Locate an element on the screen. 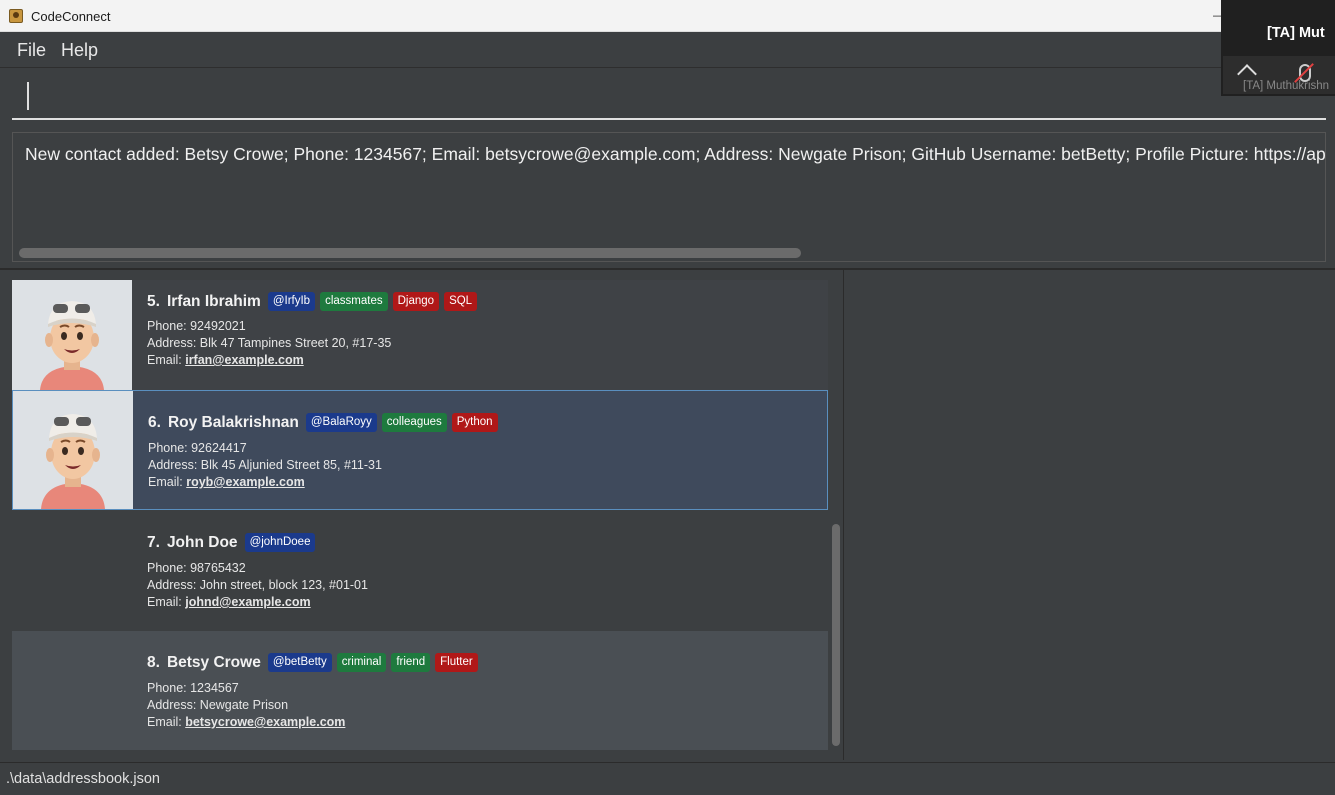 This screenshot has height=795, width=1335. contact-name: John Doe is located at coordinates (202, 542).